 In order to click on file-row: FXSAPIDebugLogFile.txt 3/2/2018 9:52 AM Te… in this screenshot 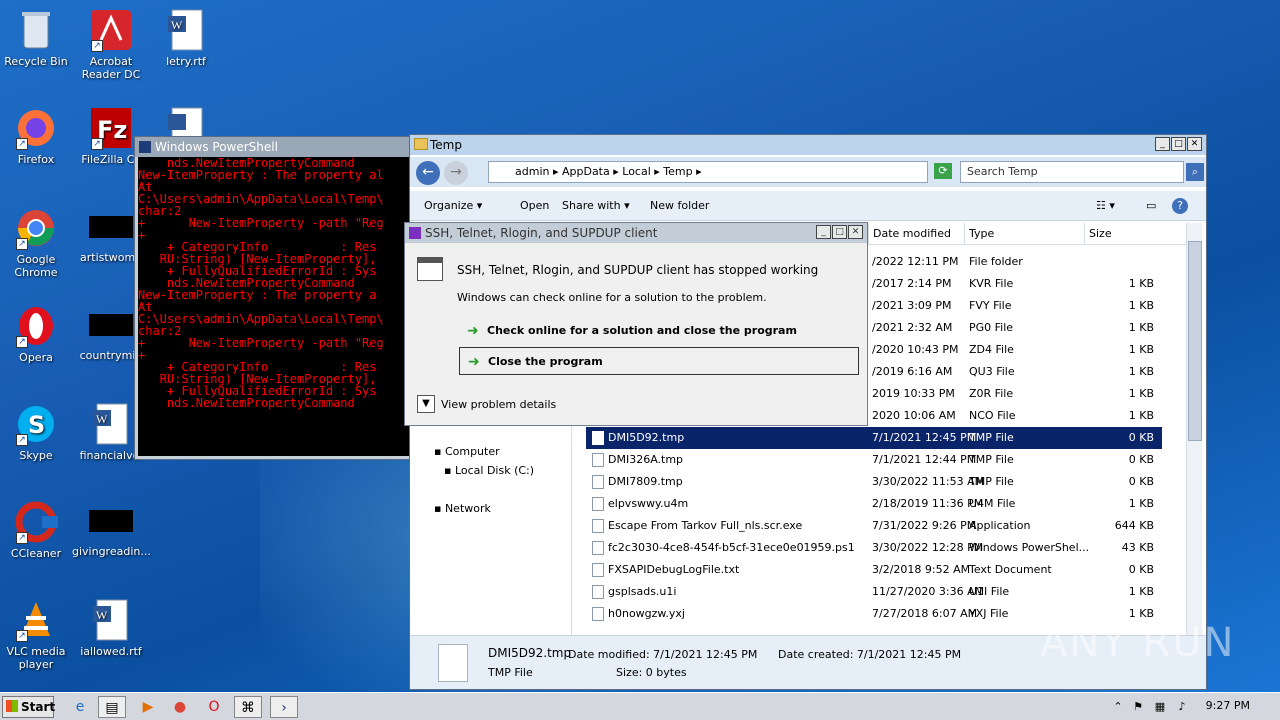, I will do `click(874, 570)`.